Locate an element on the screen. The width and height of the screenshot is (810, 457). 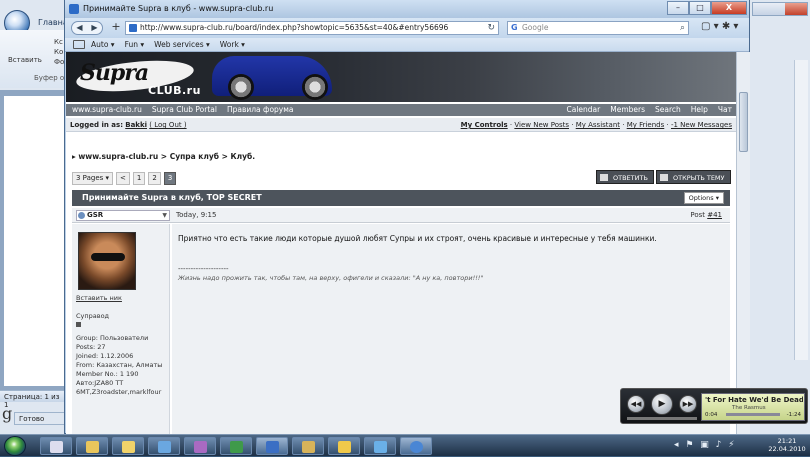
nav-home-link: www.supra-club.ru is located at coordinates (107, 110).